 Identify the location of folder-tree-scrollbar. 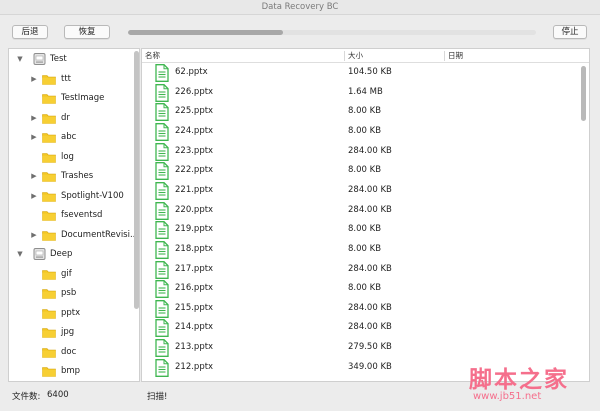
(136, 180).